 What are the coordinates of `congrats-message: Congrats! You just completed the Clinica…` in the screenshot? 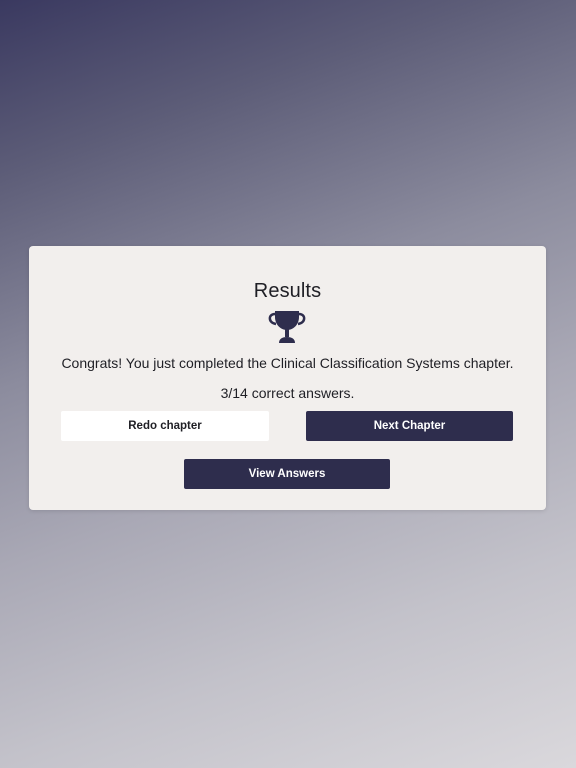 It's located at (287, 363).